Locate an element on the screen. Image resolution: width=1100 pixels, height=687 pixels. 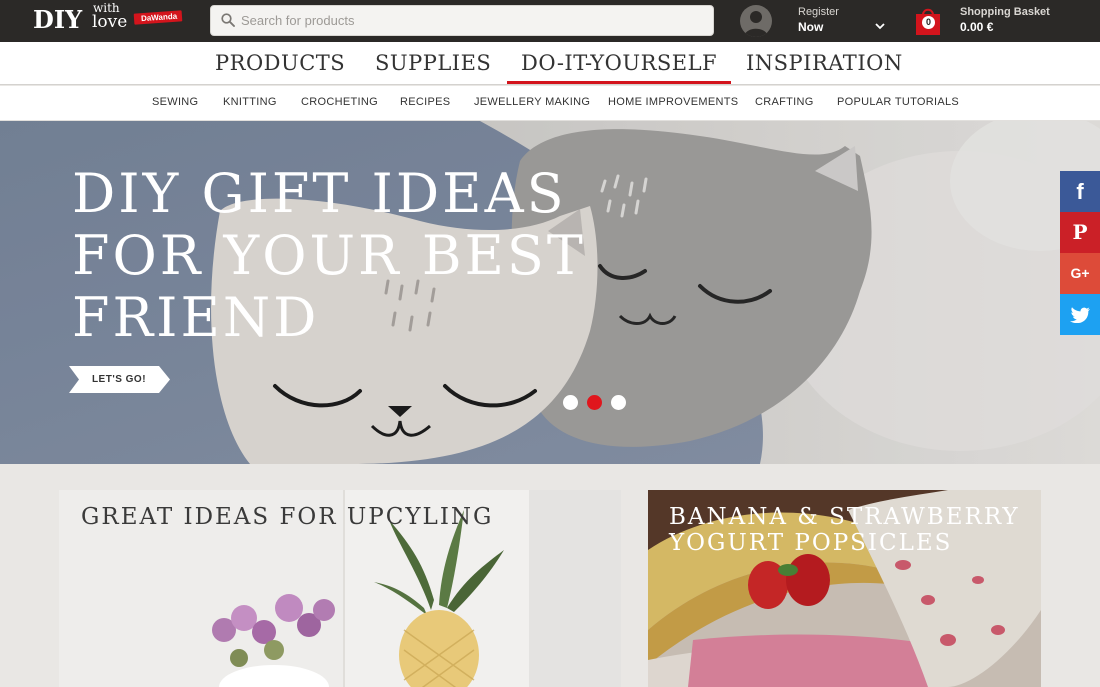
subnav-recipes: RECIPES is located at coordinates (425, 102).